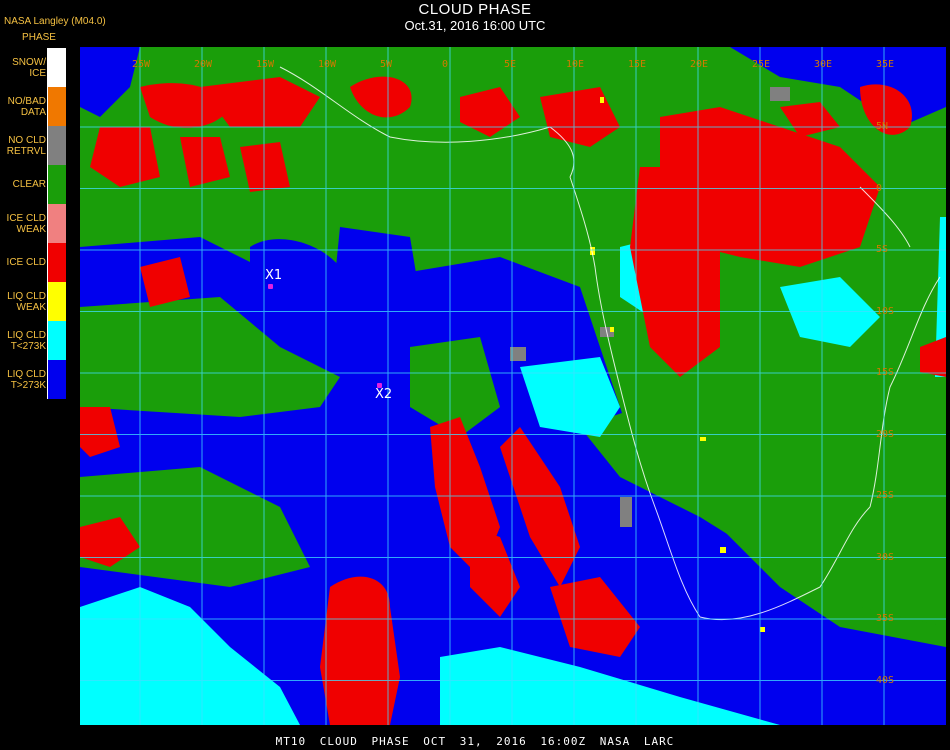 This screenshot has height=750, width=950. What do you see at coordinates (885, 372) in the screenshot?
I see `latitude-label: 15S` at bounding box center [885, 372].